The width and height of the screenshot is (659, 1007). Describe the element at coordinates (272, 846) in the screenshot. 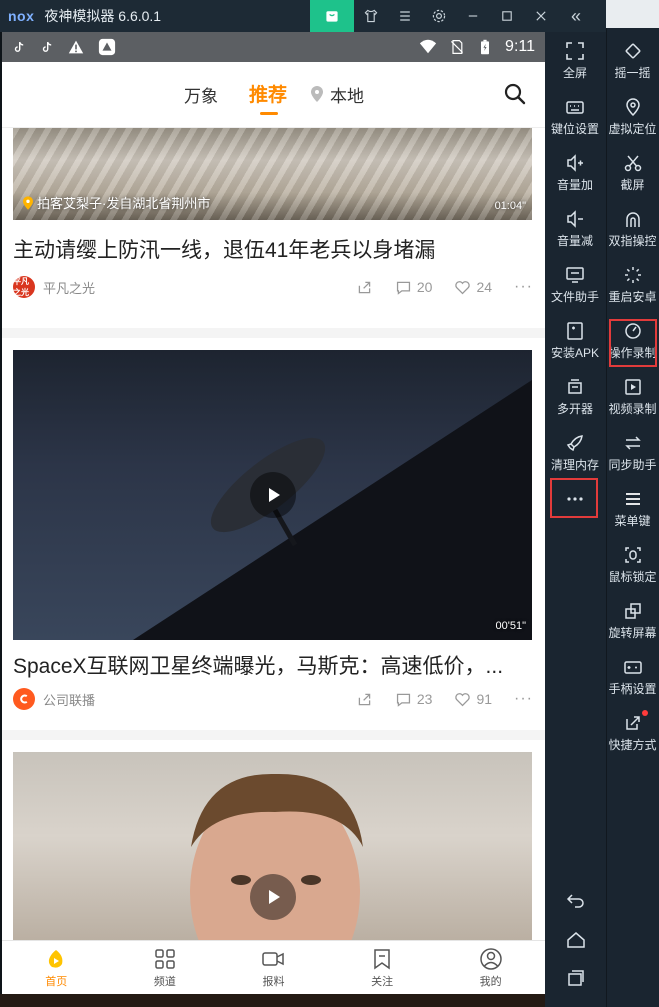

I see `video-thumbnail` at that location.